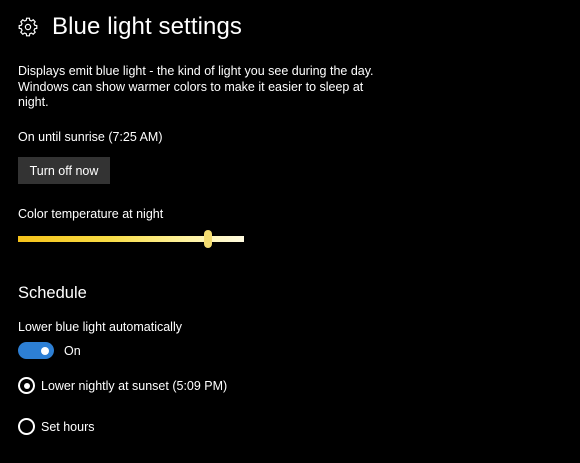  I want to click on radio-label-sunset: Lower nightly at sunset (5:09 PM), so click(134, 385).